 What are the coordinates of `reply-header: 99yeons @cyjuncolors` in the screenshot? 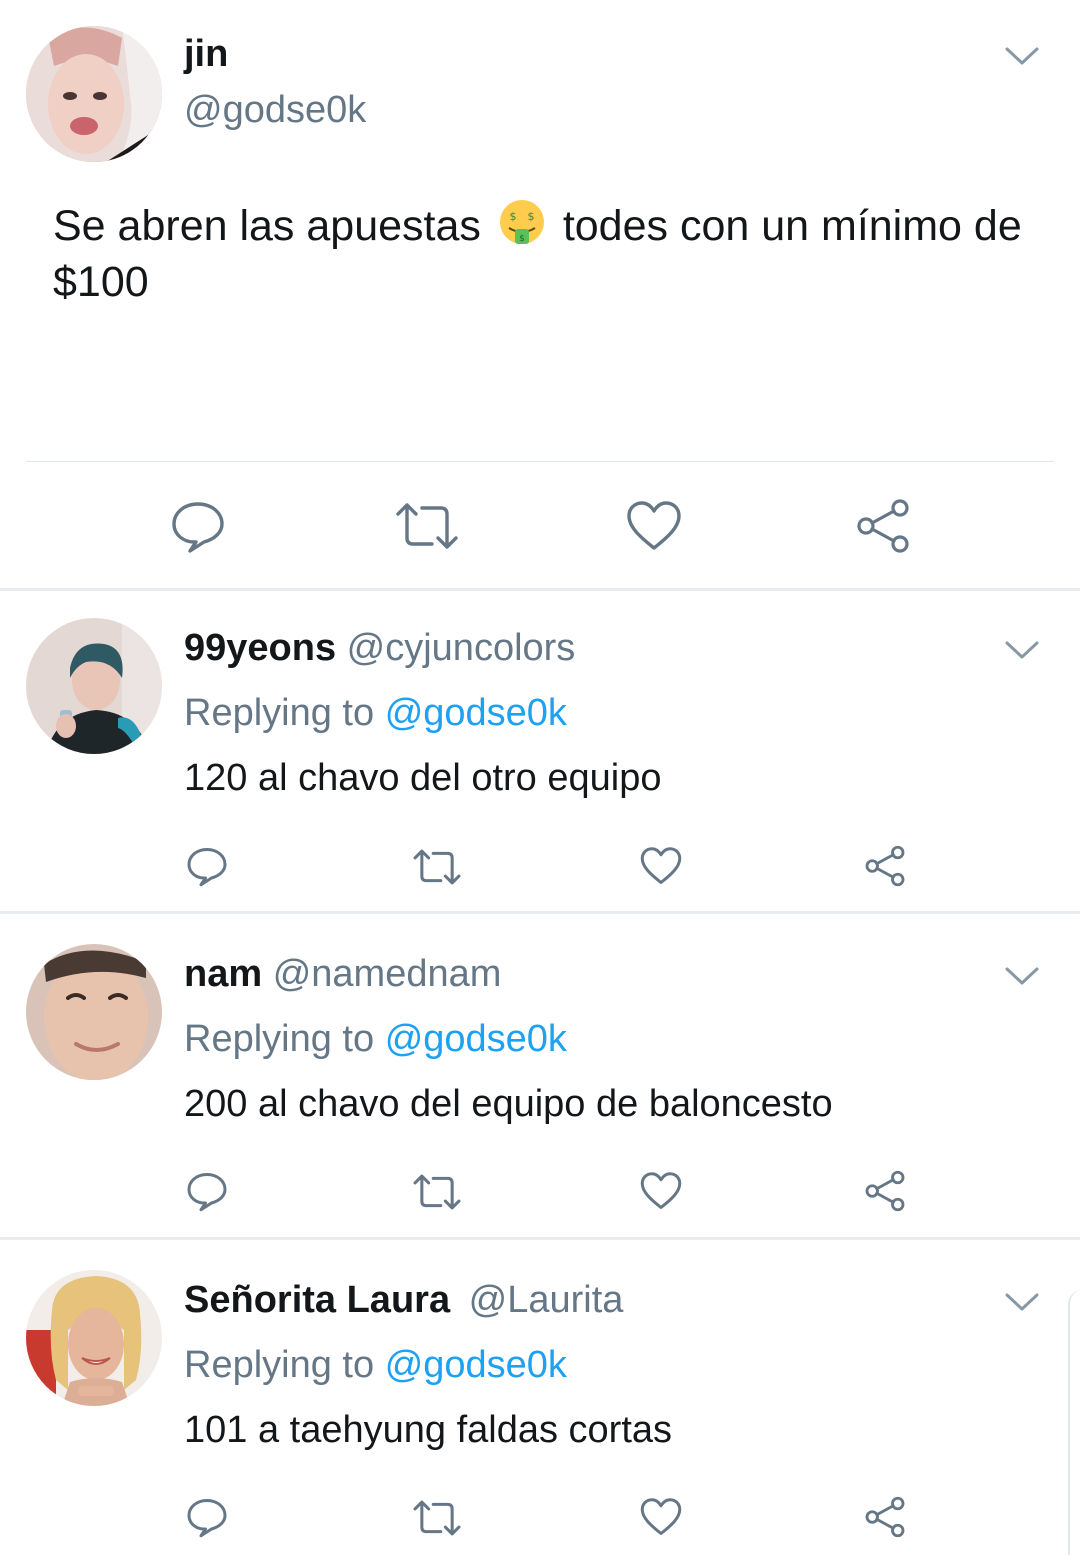 It's located at (379, 648).